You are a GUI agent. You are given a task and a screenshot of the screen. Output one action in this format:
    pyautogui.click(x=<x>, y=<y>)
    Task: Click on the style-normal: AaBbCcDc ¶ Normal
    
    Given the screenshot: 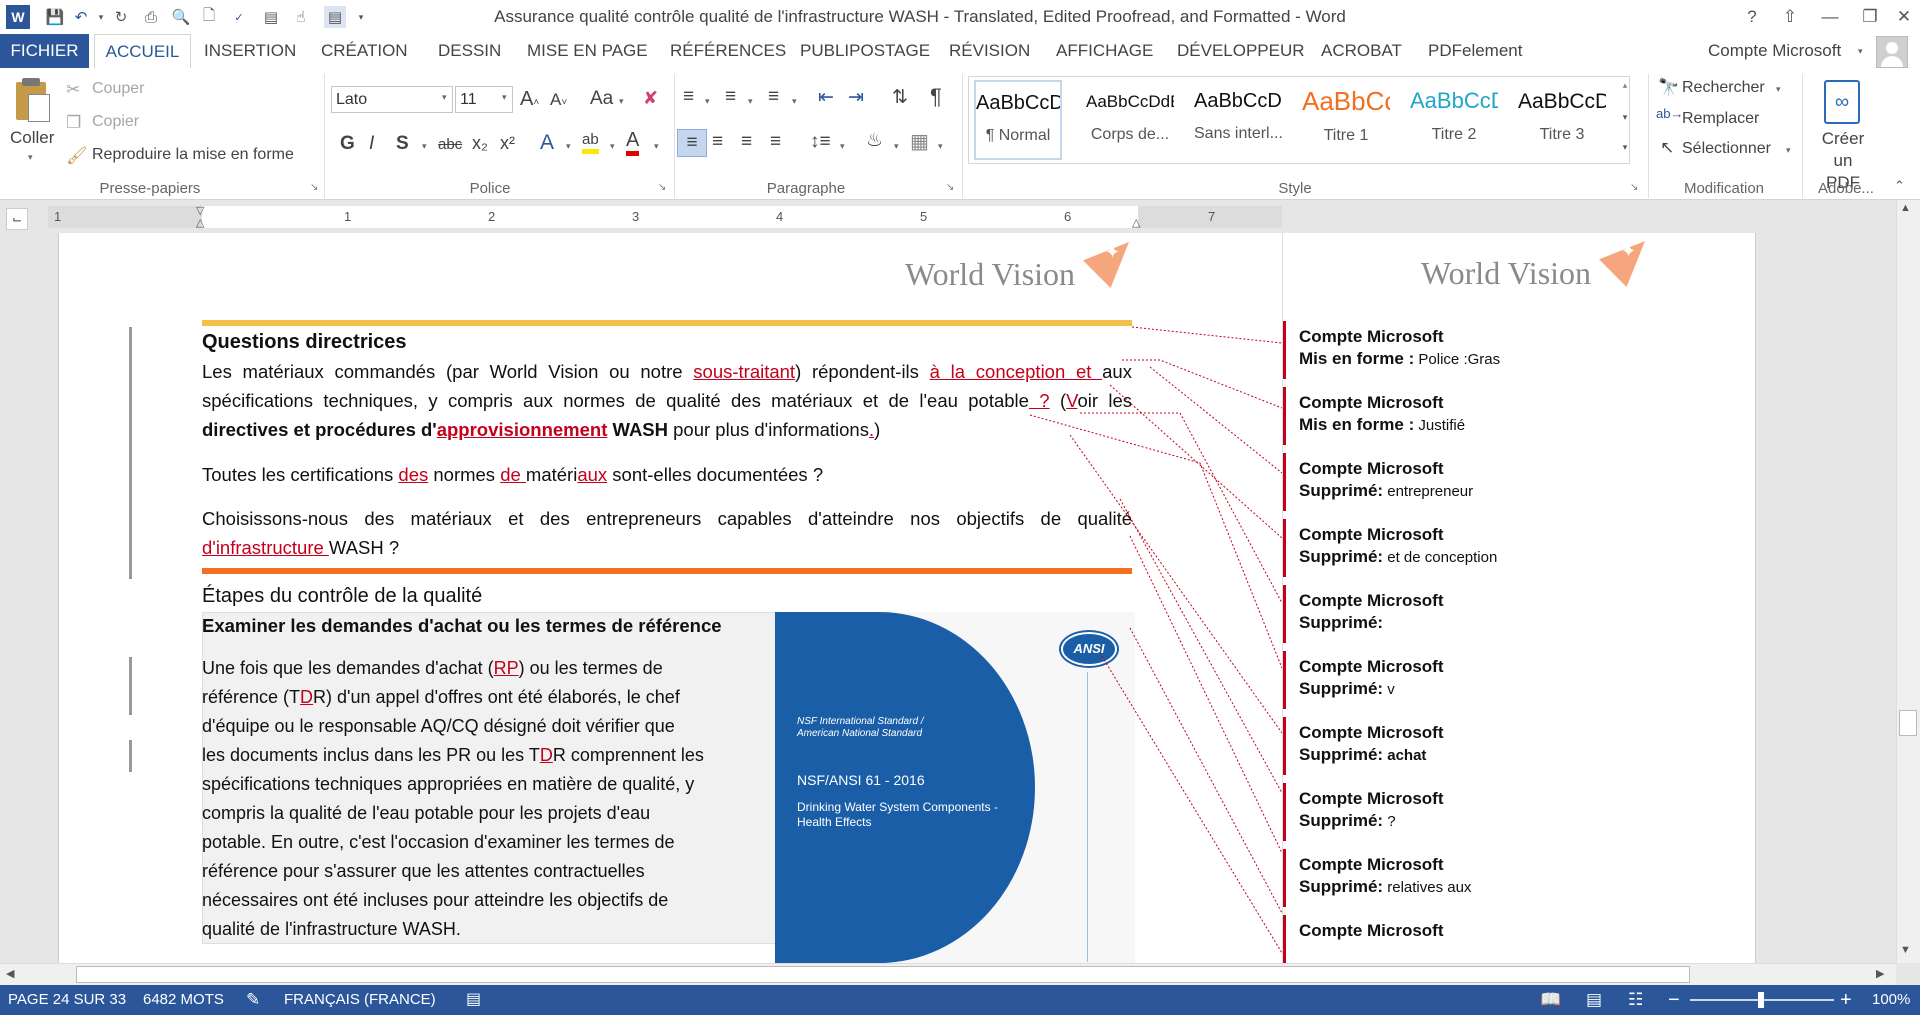 What is the action you would take?
    pyautogui.click(x=1018, y=120)
    